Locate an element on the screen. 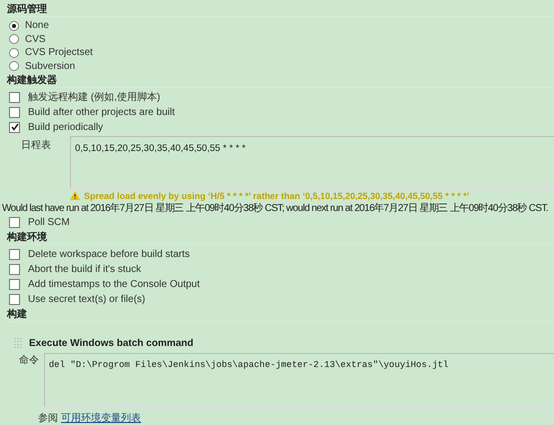 The width and height of the screenshot is (554, 425). schedule-info: Would last have run at 2016年7月27日 星期三 上午09时40分38秒 CST; would next run at 2016年7月27日 星期三 上午09时40分38秒 CST. is located at coordinates (276, 208).